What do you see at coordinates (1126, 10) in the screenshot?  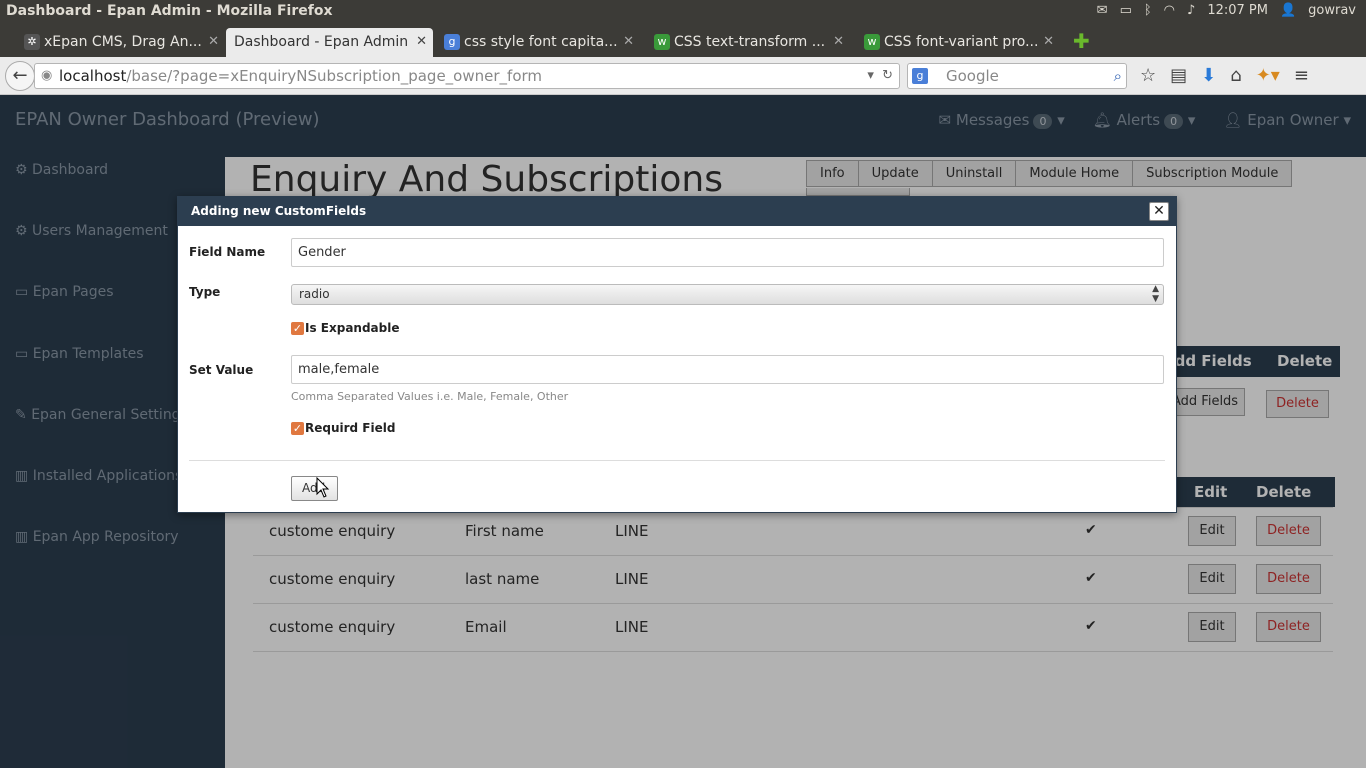 I see `battery-icon: ▭` at bounding box center [1126, 10].